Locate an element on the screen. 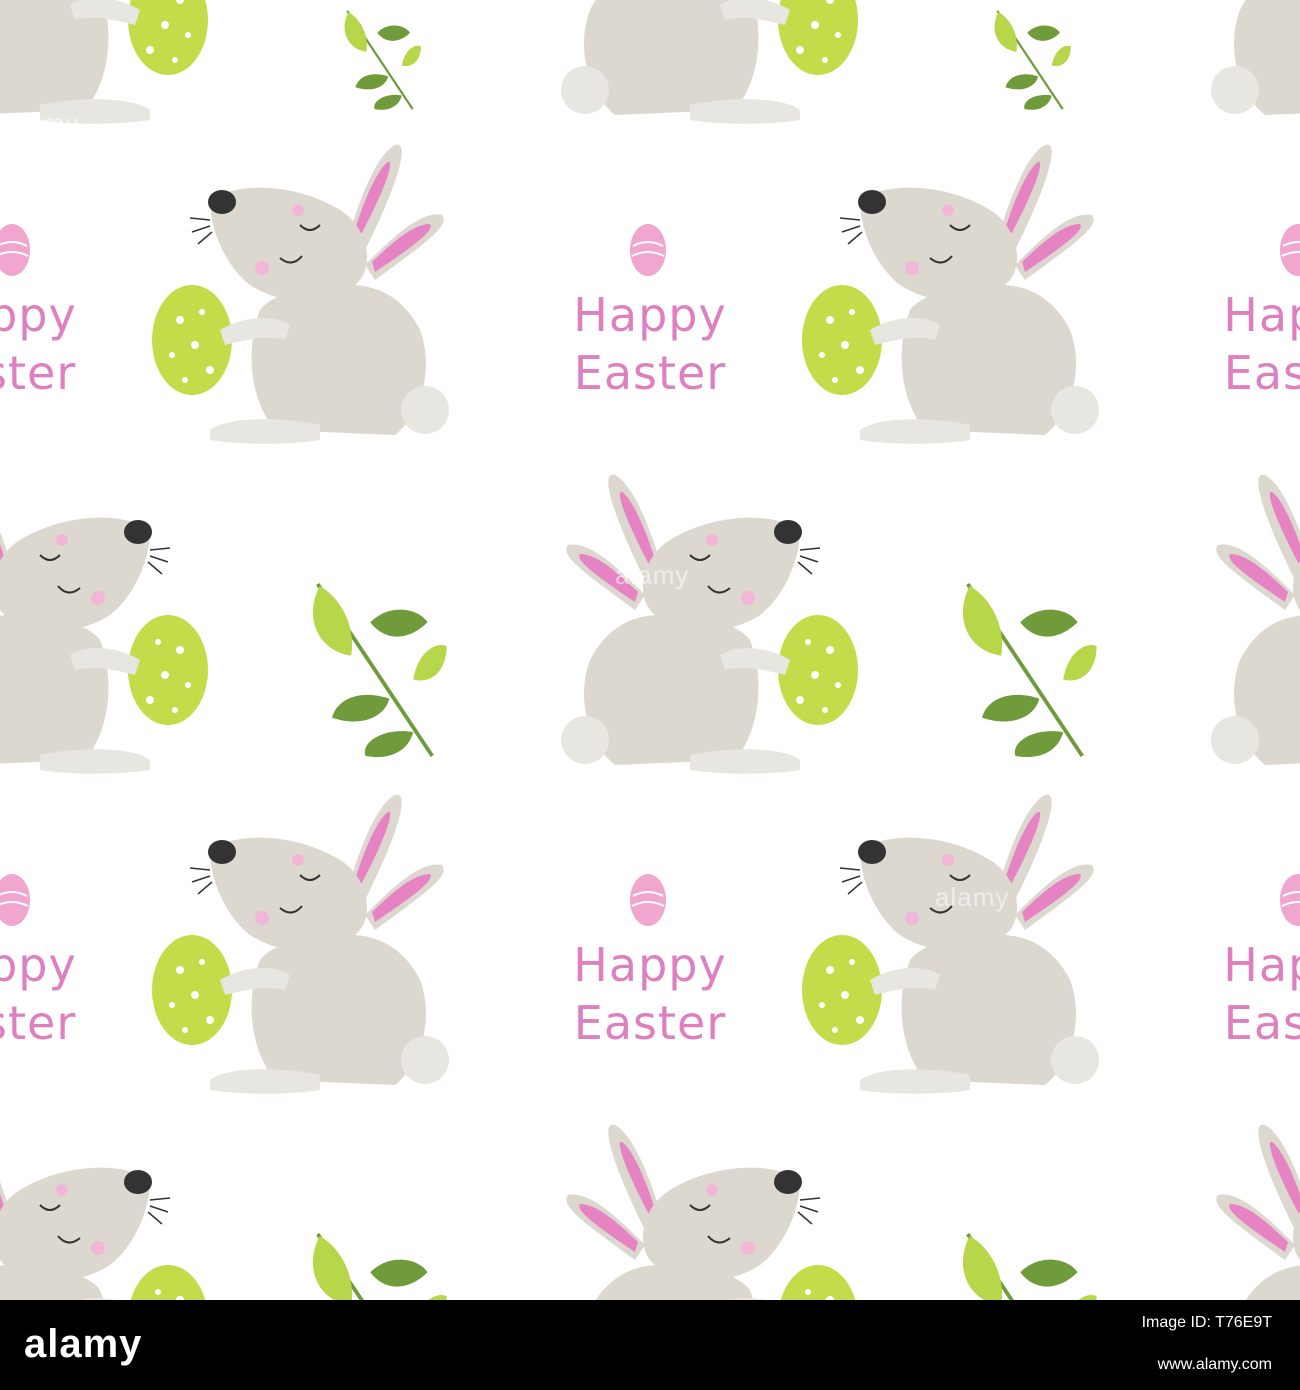 The image size is (1300, 1390). watermark-footer: alamy Image ID: T76E9T www.alamy.com is located at coordinates (650, 1345).